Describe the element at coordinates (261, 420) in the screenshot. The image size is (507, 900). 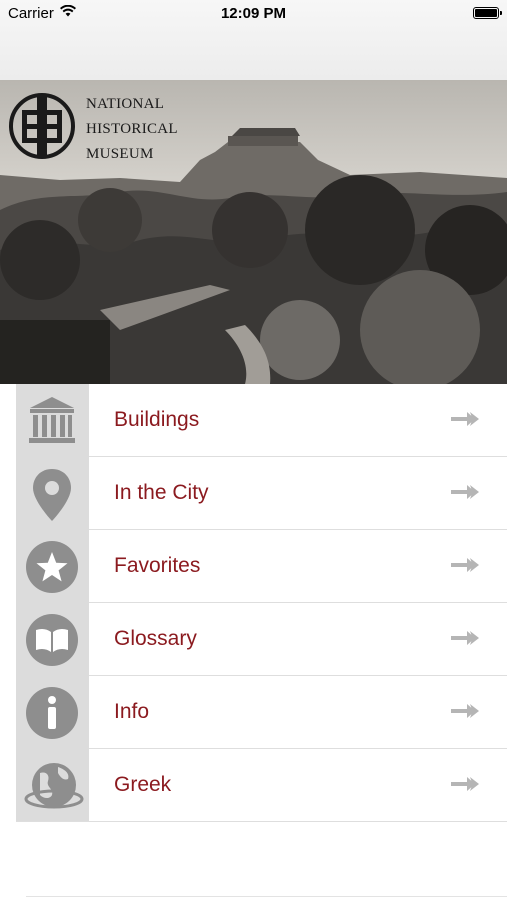
I see `menu-item-buildings: Buildings` at that location.